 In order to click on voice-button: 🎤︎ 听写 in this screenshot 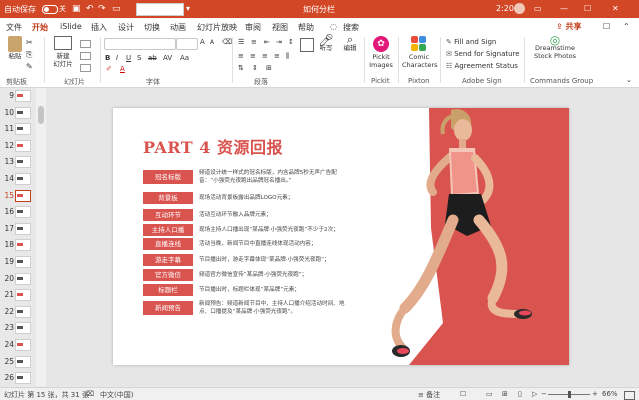, I will do `click(326, 43)`.